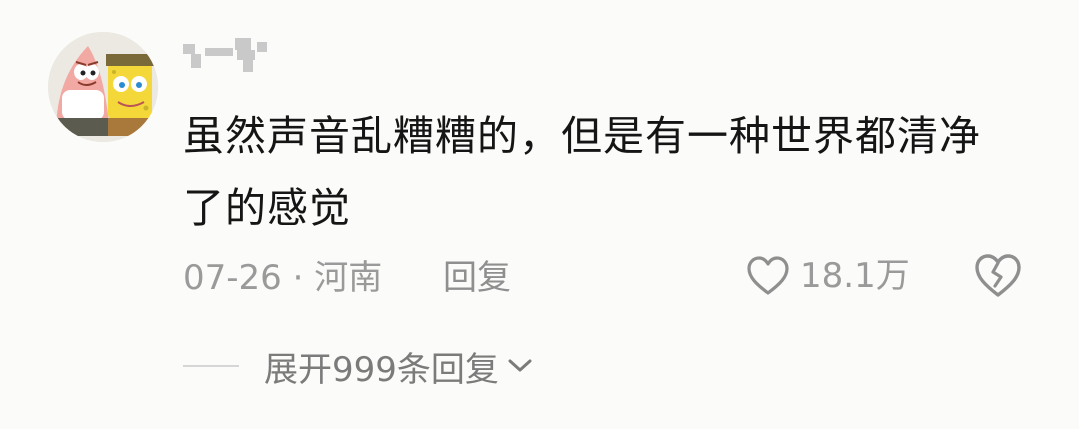 This screenshot has height=429, width=1079. I want to click on comment-meta: 07-26 · 河南, so click(282, 278).